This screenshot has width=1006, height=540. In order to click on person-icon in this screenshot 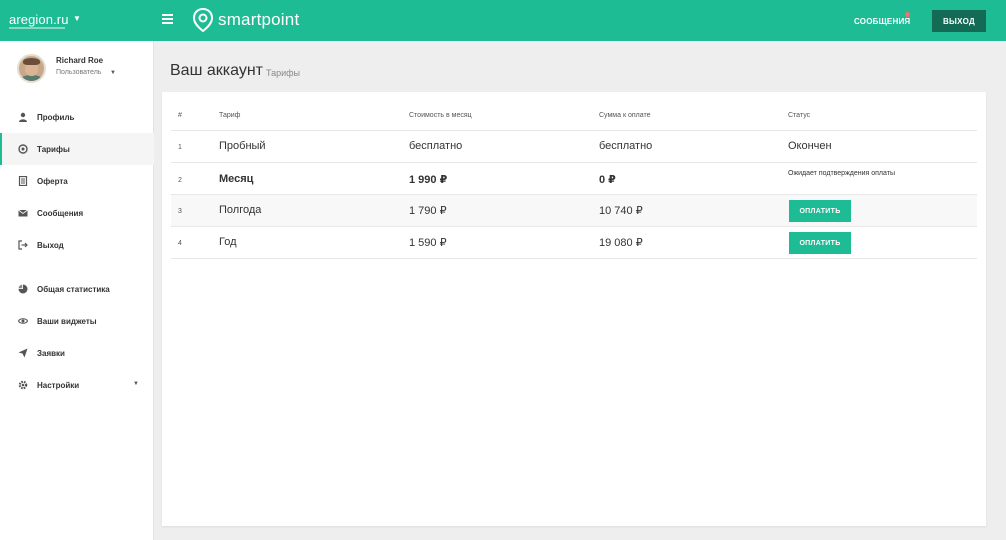, I will do `click(23, 117)`.